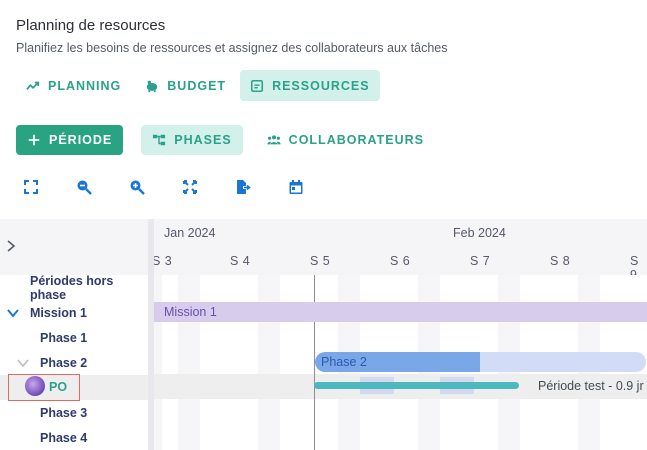 This screenshot has width=647, height=450. I want to click on chevron-right-icon, so click(11, 246).